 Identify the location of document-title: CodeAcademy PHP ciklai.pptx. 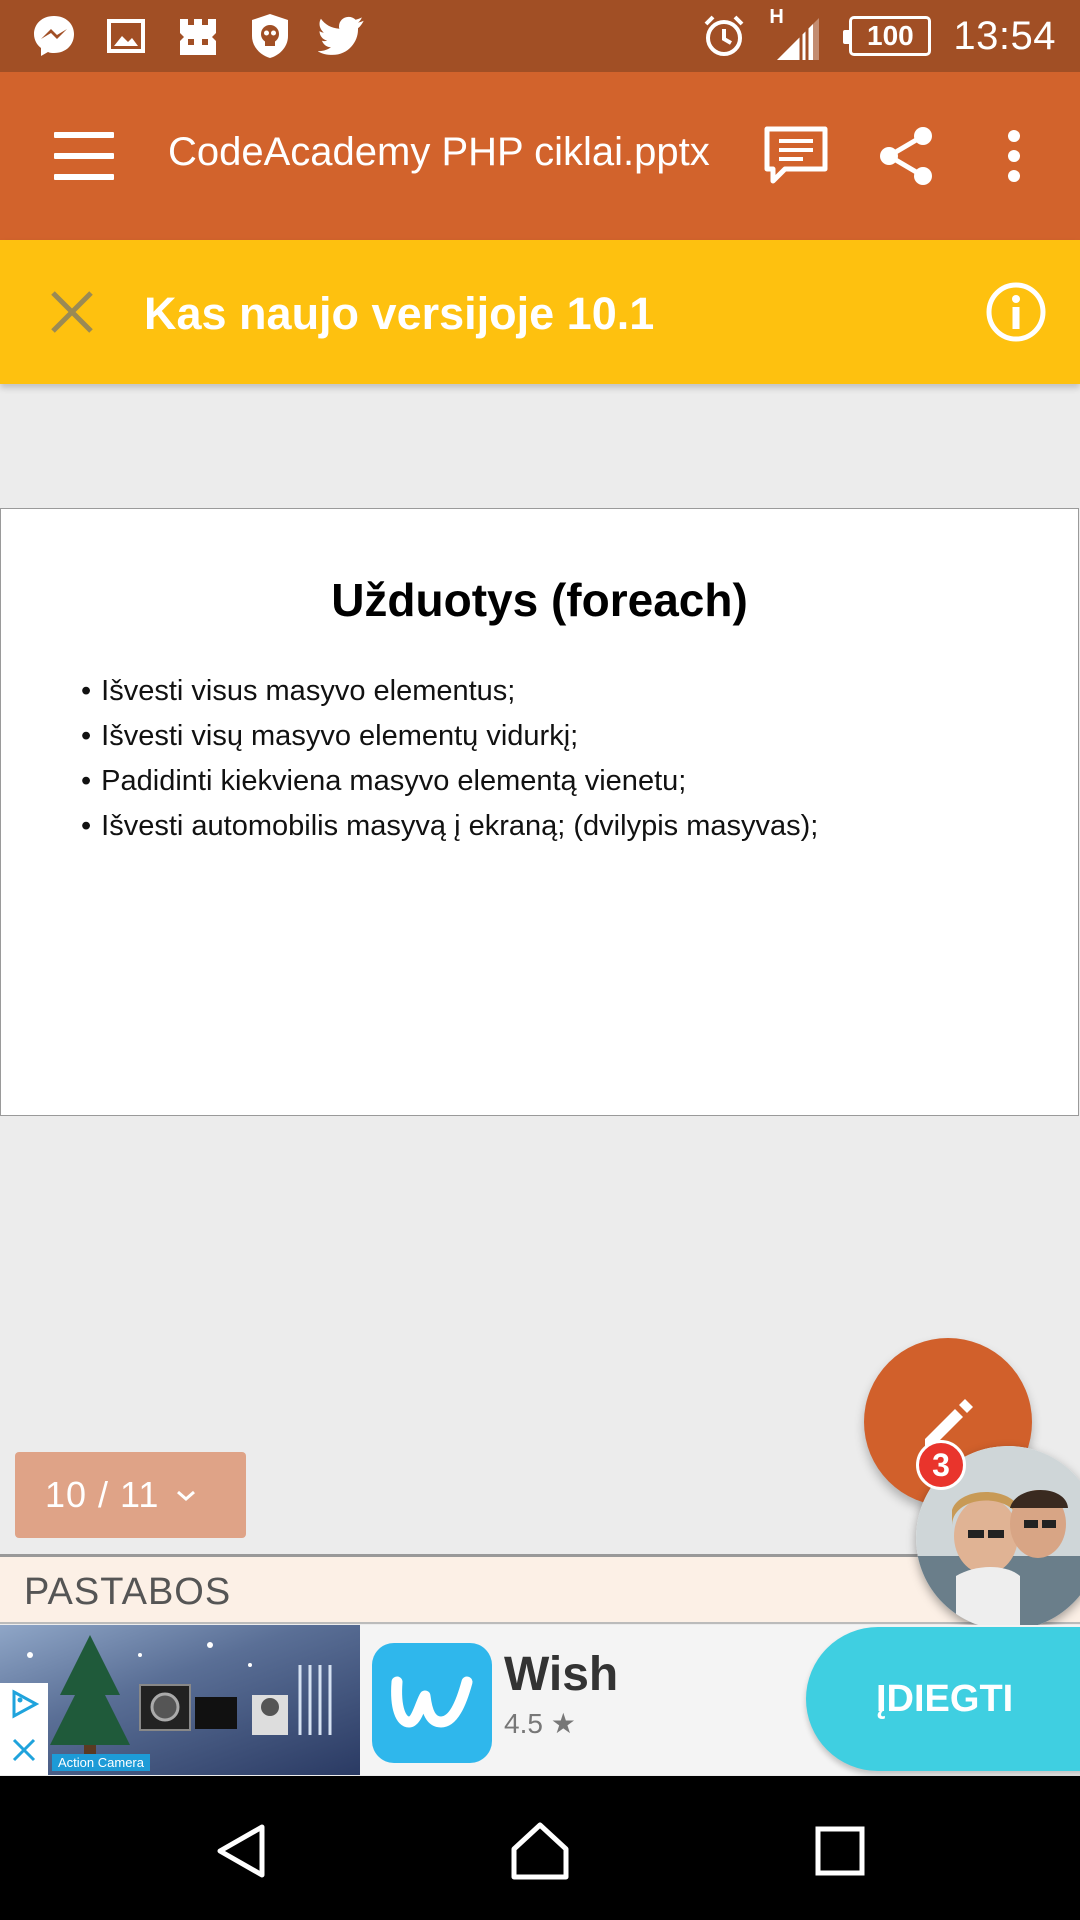
(439, 152).